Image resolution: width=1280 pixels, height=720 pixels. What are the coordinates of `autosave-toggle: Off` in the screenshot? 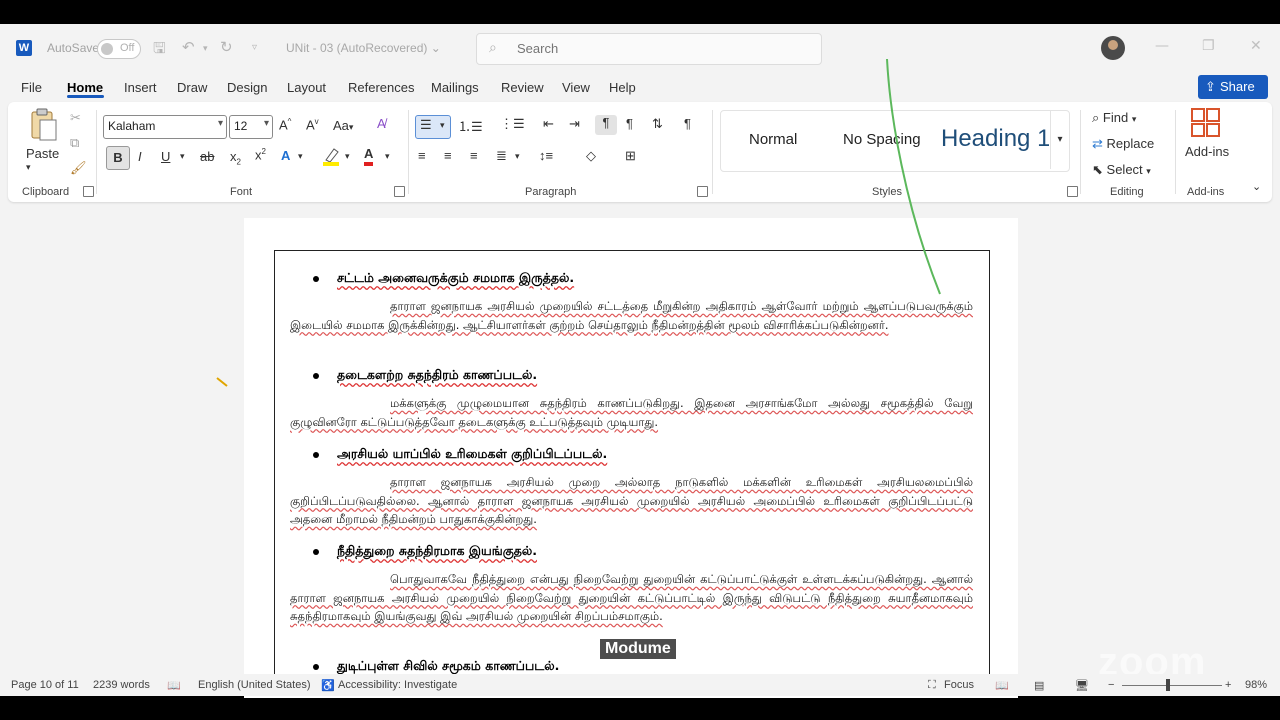 It's located at (119, 49).